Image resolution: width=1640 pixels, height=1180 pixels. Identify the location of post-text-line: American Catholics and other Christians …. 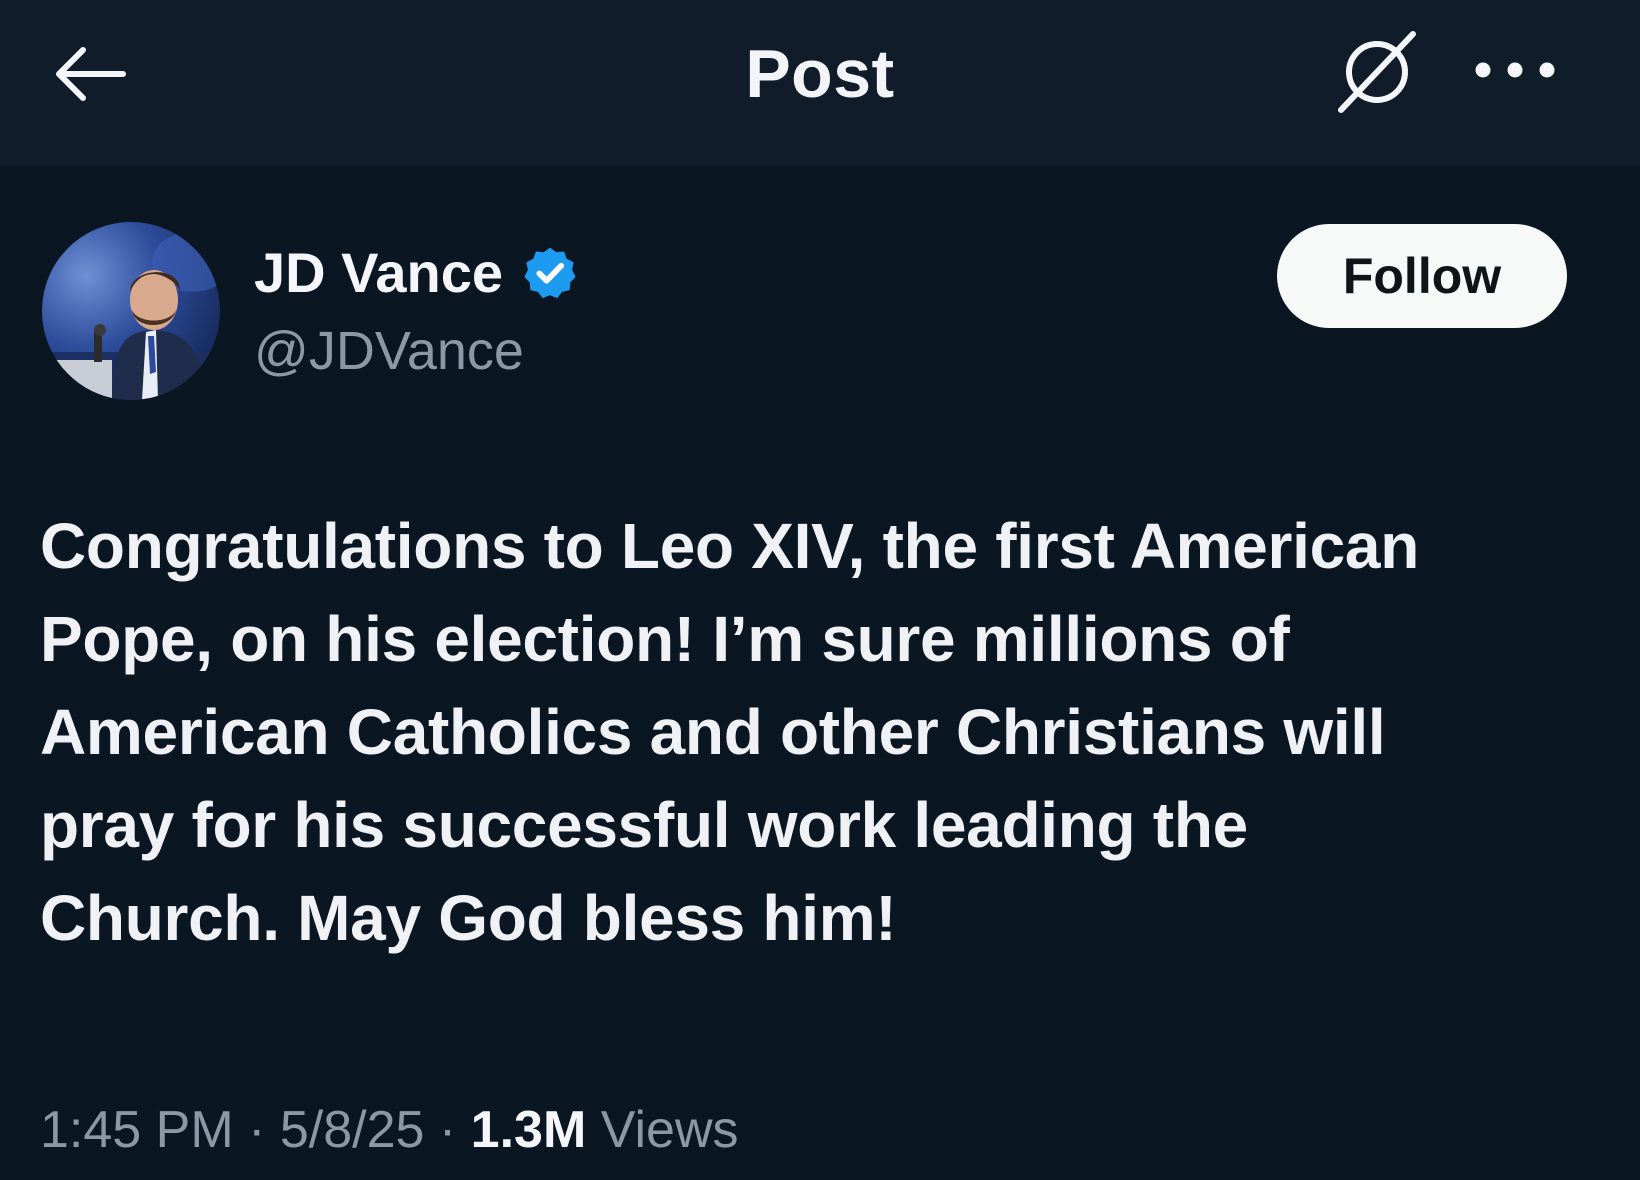
(713, 732).